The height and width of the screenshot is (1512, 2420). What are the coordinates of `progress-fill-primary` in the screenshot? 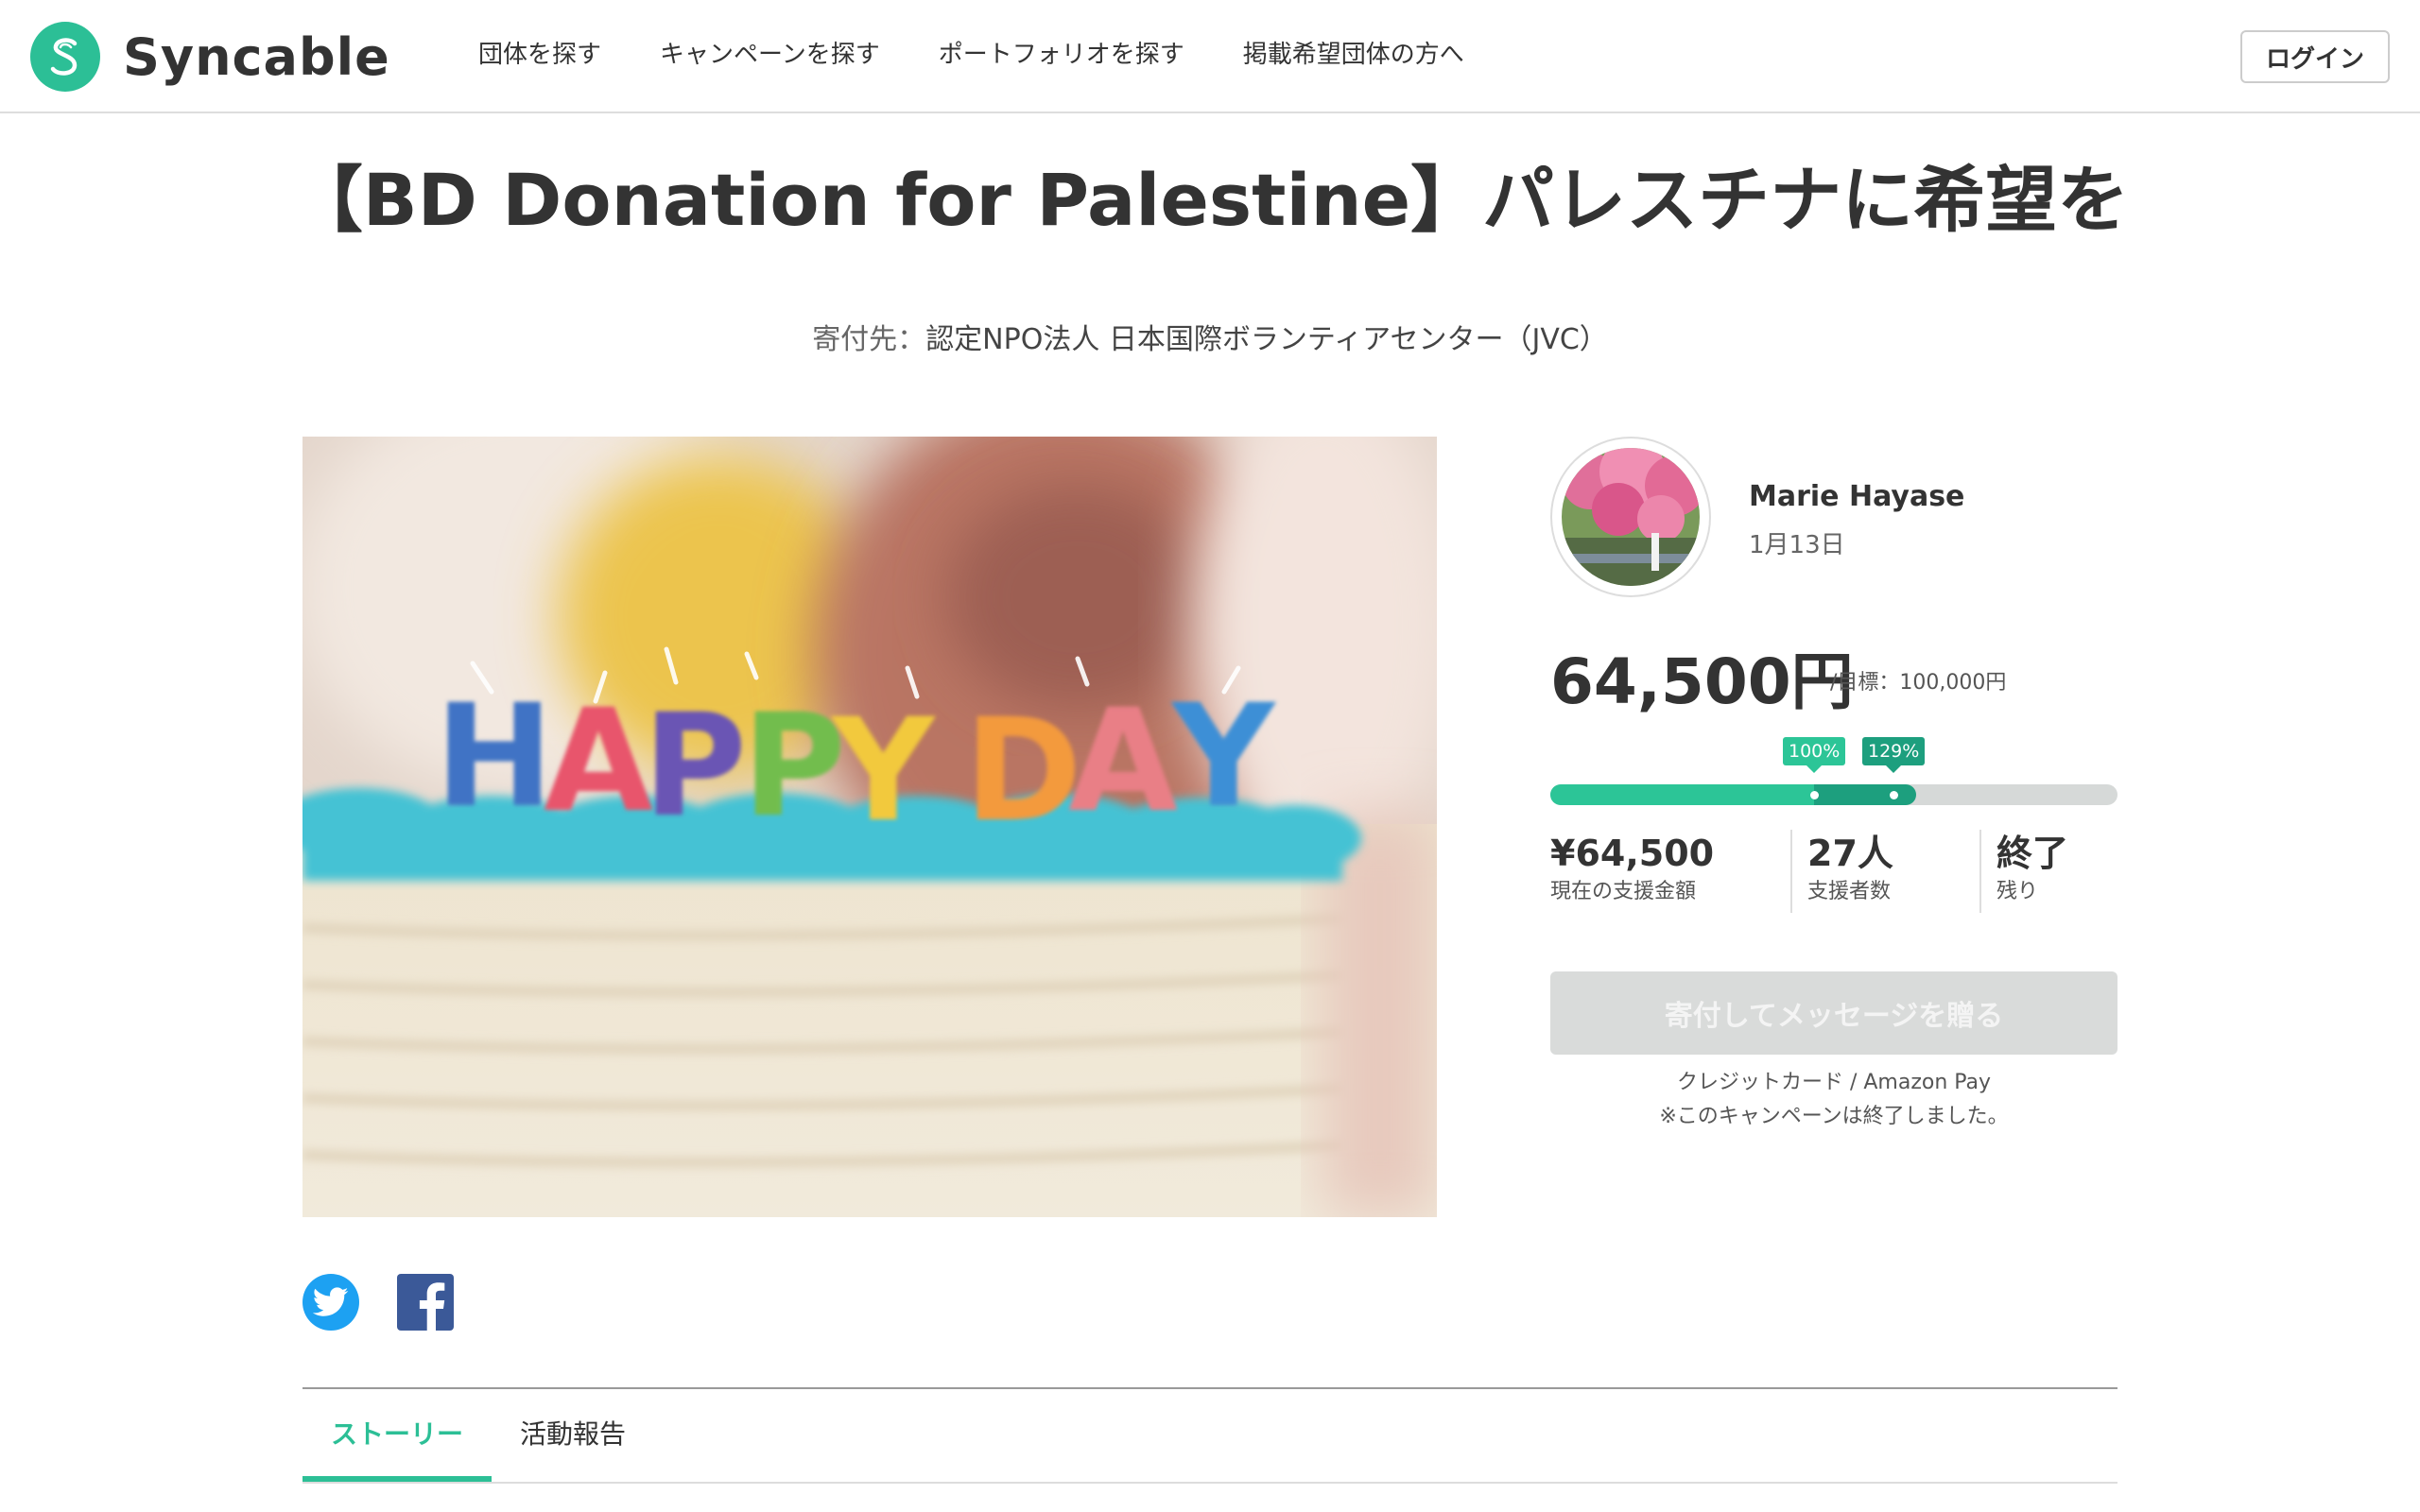 It's located at (1682, 794).